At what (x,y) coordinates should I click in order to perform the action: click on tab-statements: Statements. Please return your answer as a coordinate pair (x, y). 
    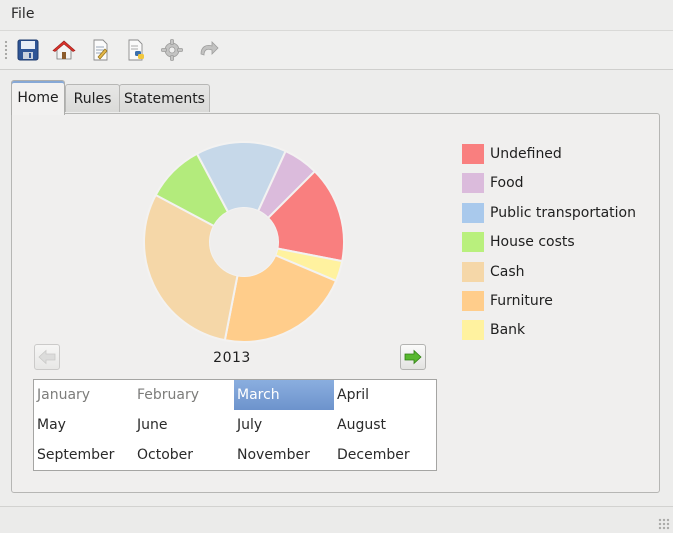
    Looking at the image, I should click on (164, 98).